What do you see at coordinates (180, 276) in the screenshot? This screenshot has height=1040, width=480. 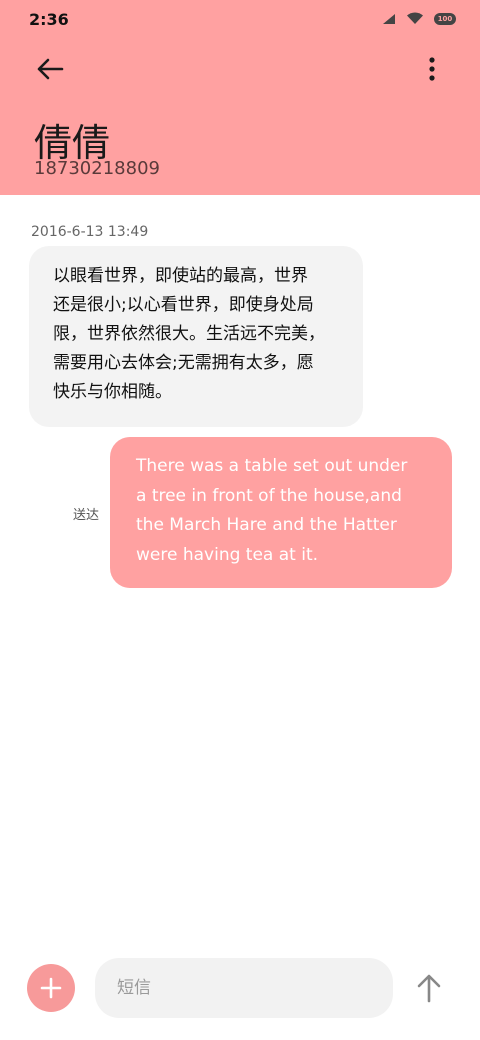 I see `message-line: 以眼看世界，即使站的最高，世界` at bounding box center [180, 276].